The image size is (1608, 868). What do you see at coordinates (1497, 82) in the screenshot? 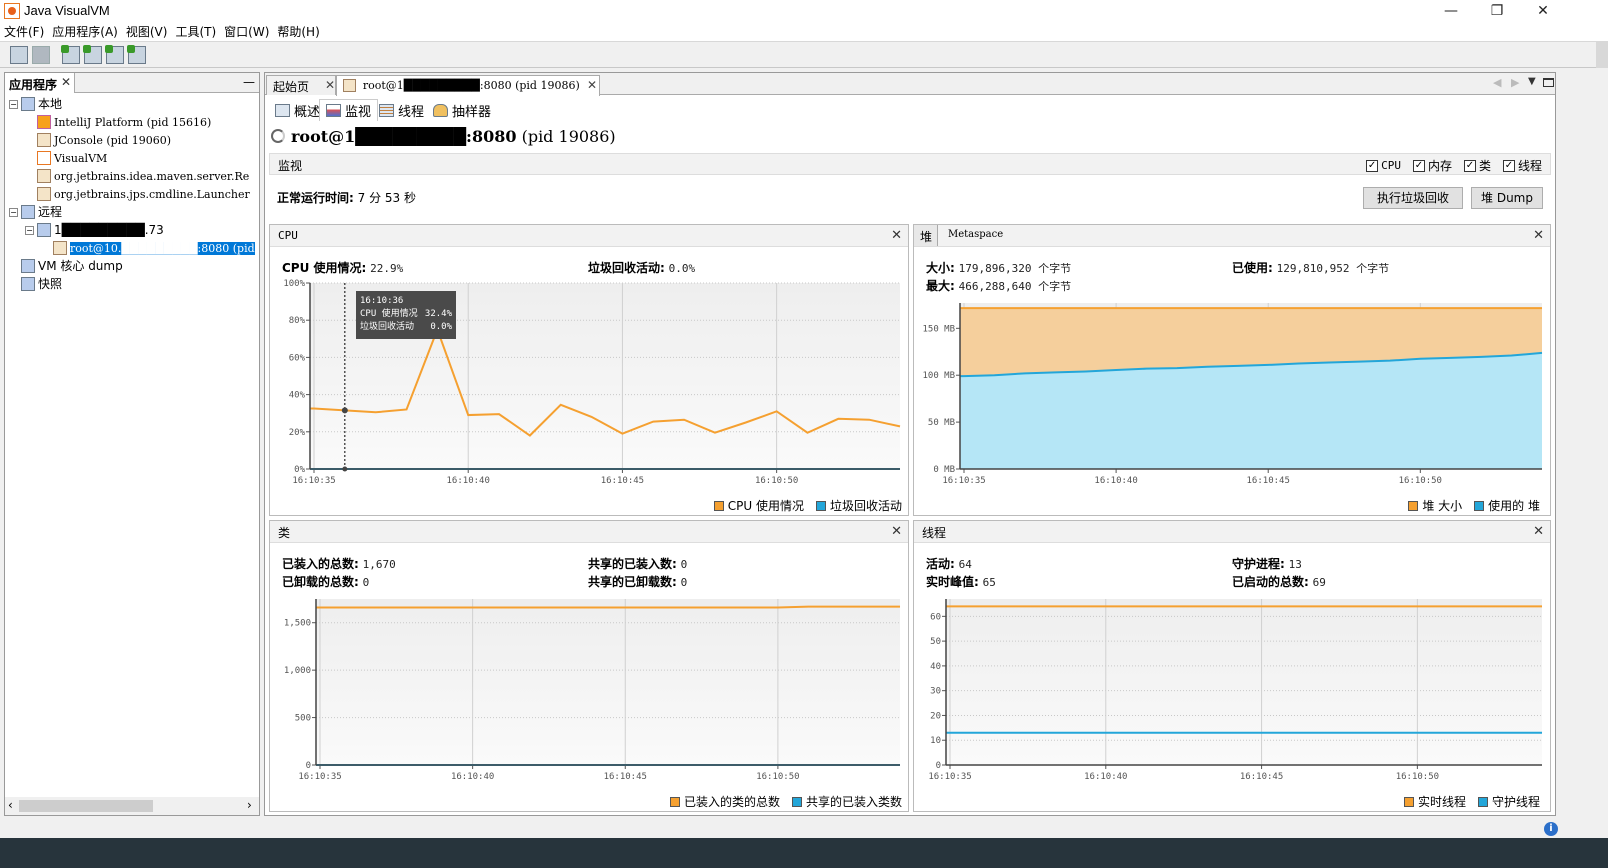
I see `scroll-tabs-left-icon: ◀` at bounding box center [1497, 82].